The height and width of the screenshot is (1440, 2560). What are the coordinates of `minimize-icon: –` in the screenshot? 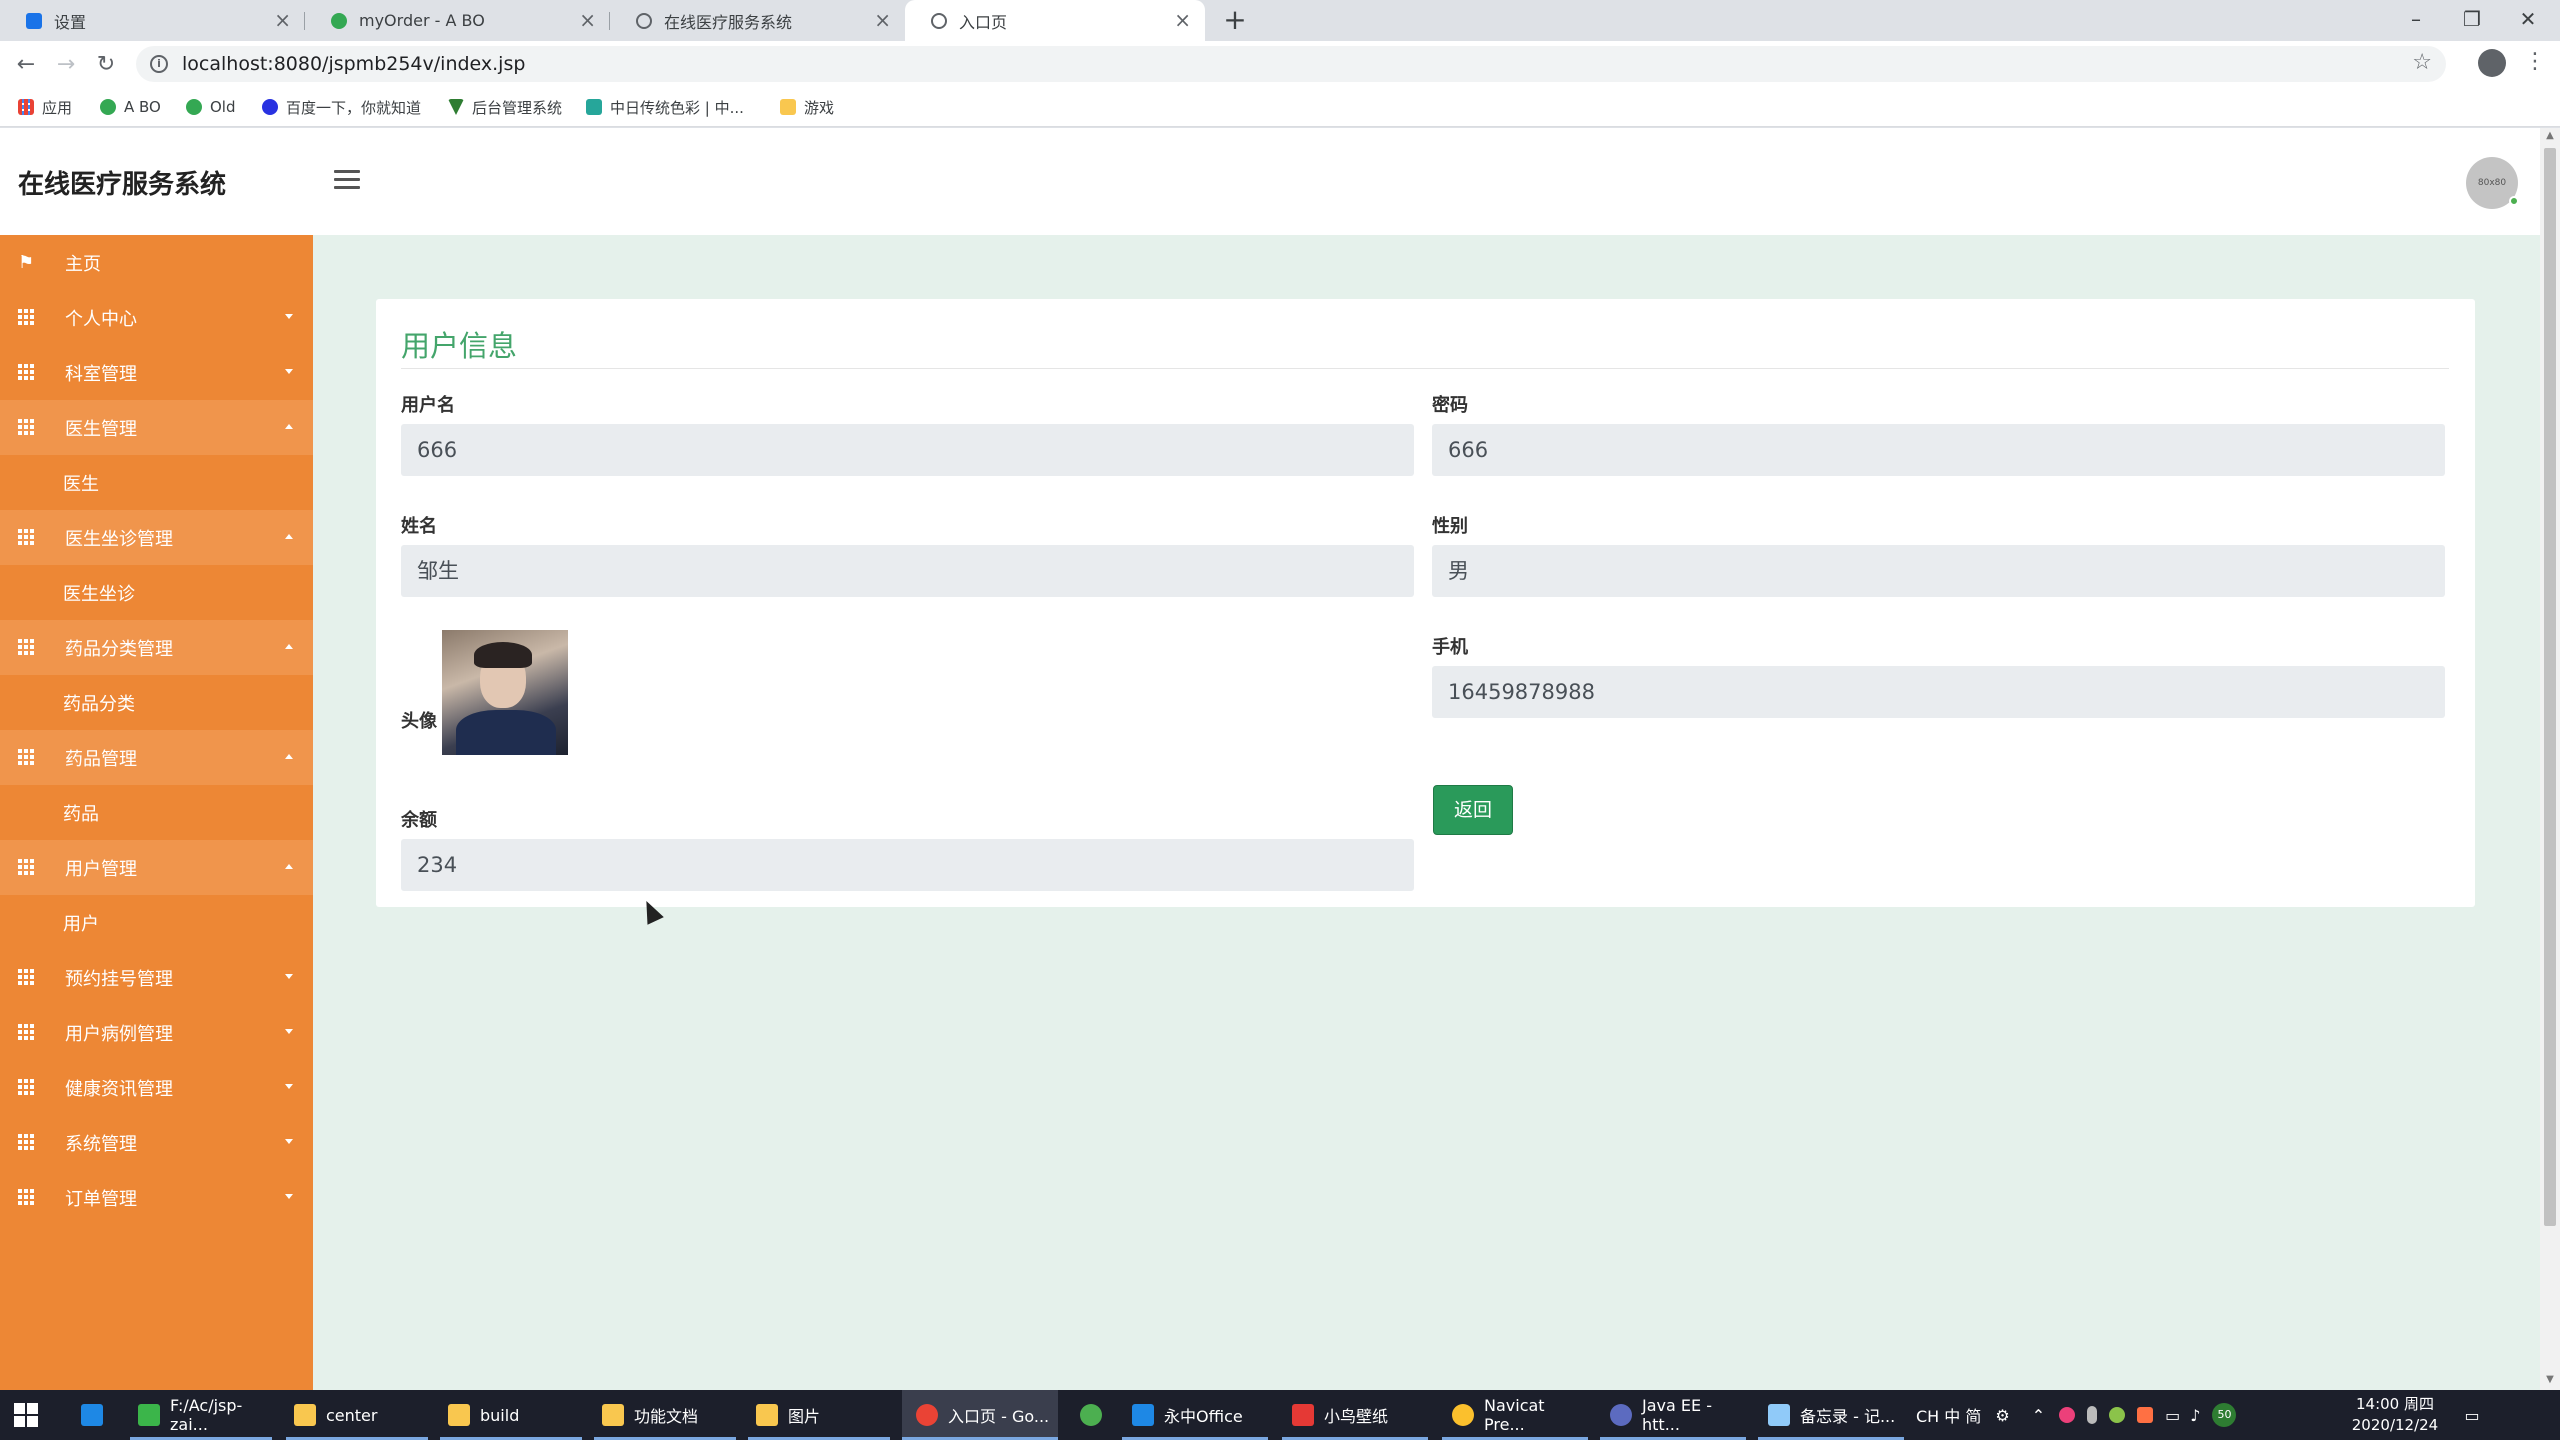 It's located at (2416, 19).